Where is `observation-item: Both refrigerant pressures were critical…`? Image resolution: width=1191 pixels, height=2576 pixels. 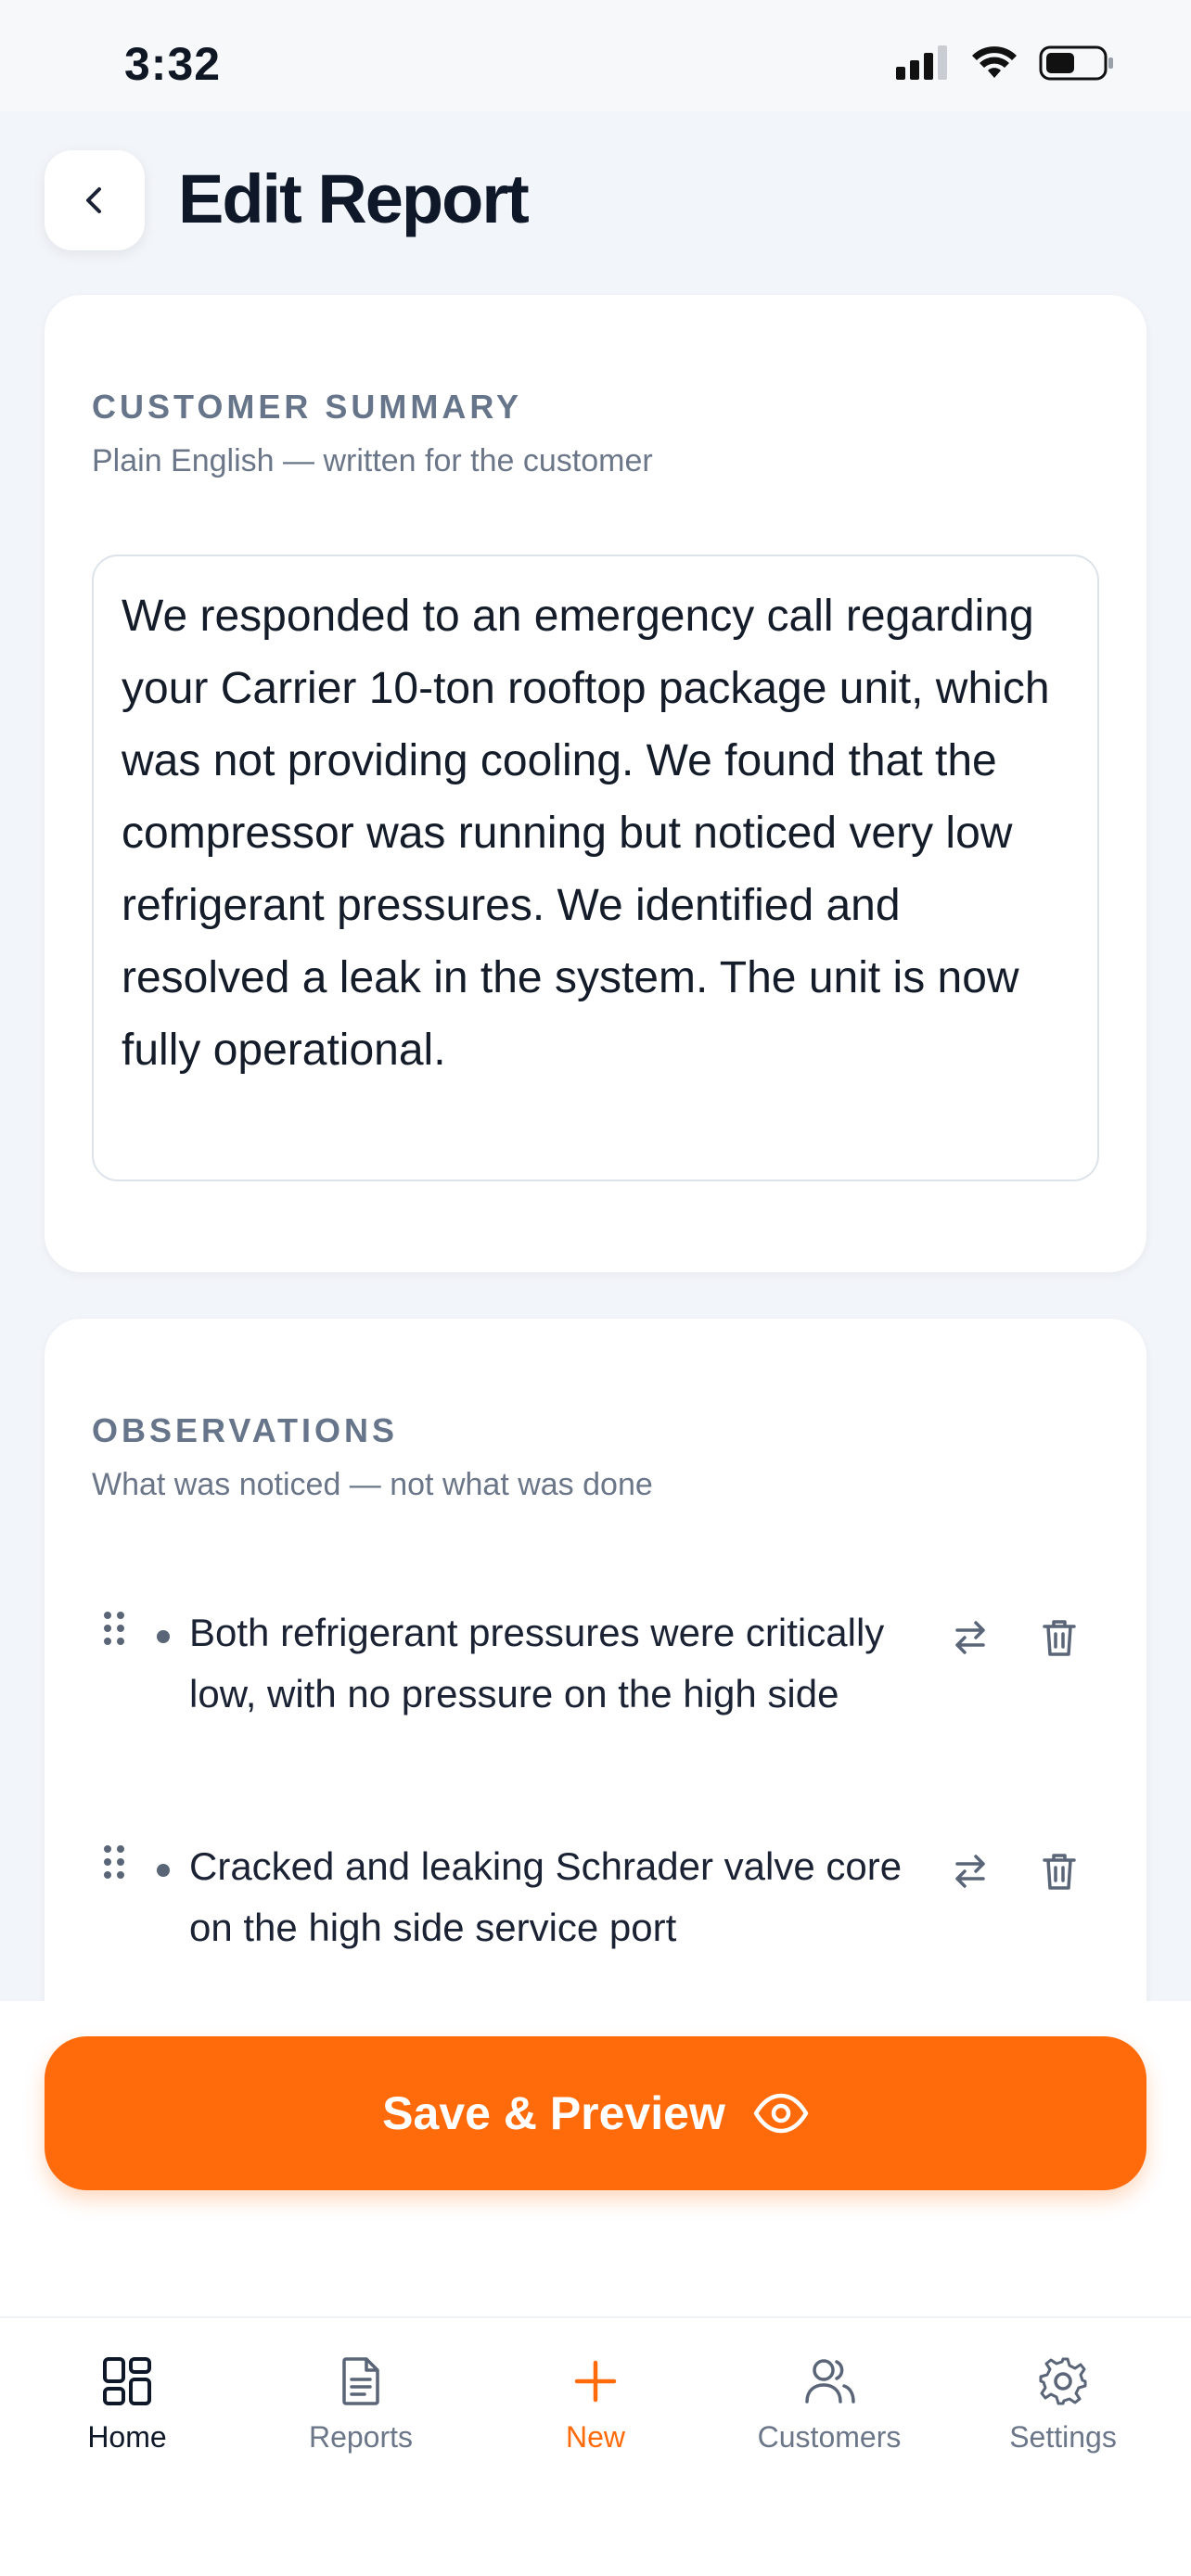
observation-item: Both refrigerant pressures were critical… is located at coordinates (595, 1699).